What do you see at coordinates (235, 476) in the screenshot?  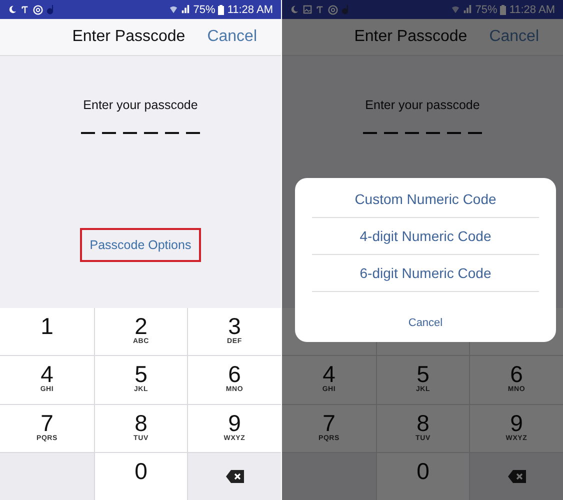 I see `delete-key-icon` at bounding box center [235, 476].